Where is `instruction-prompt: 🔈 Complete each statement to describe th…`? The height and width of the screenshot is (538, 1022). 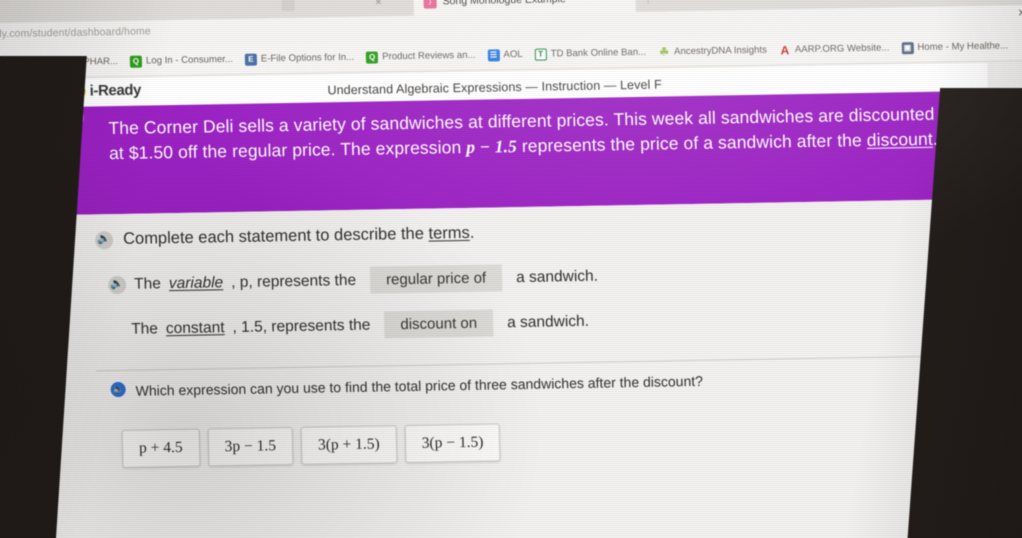
instruction-prompt: 🔈 Complete each statement to describe th… is located at coordinates (547, 232).